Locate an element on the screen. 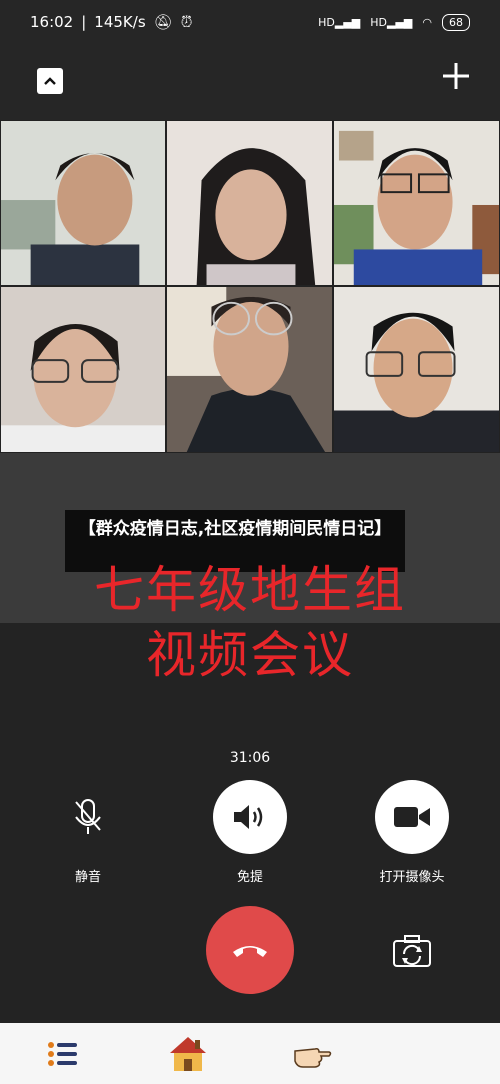 The width and height of the screenshot is (500, 1084). camera-control: 打开摄像头 is located at coordinates (412, 832).